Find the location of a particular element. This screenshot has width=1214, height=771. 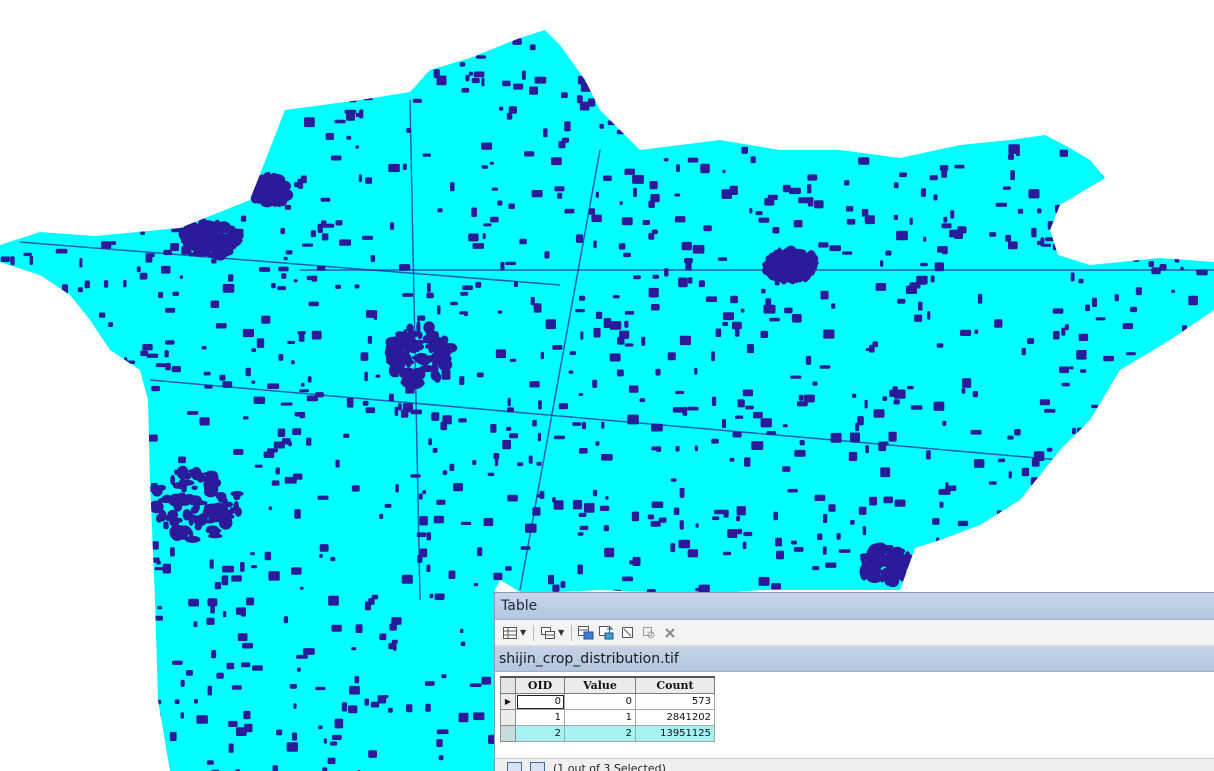

column-header-count: Count is located at coordinates (675, 685).